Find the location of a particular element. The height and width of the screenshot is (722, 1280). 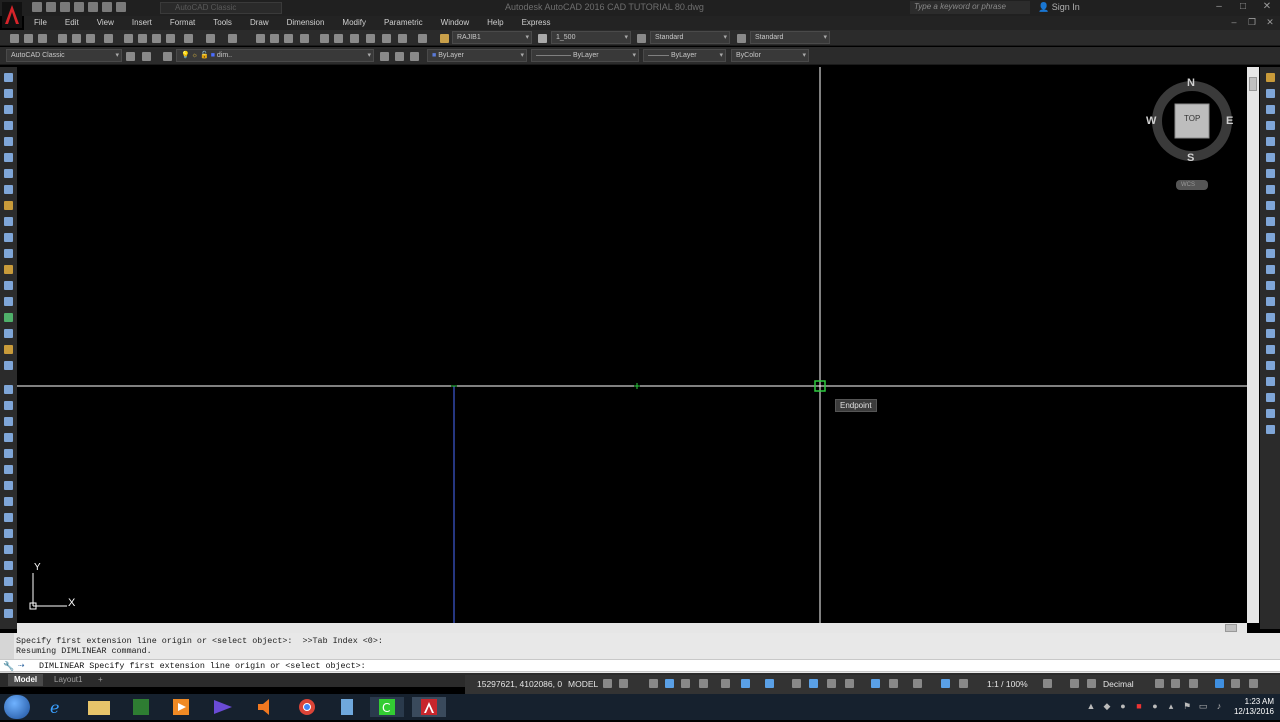

polyline-icon is located at coordinates (8, 109).